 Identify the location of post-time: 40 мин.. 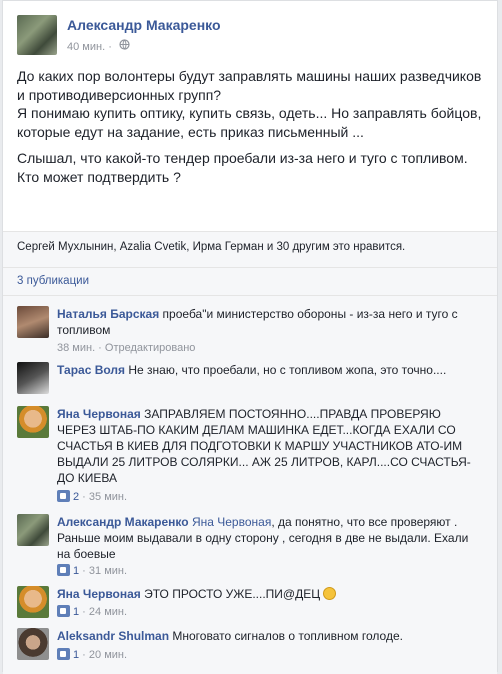
(86, 47).